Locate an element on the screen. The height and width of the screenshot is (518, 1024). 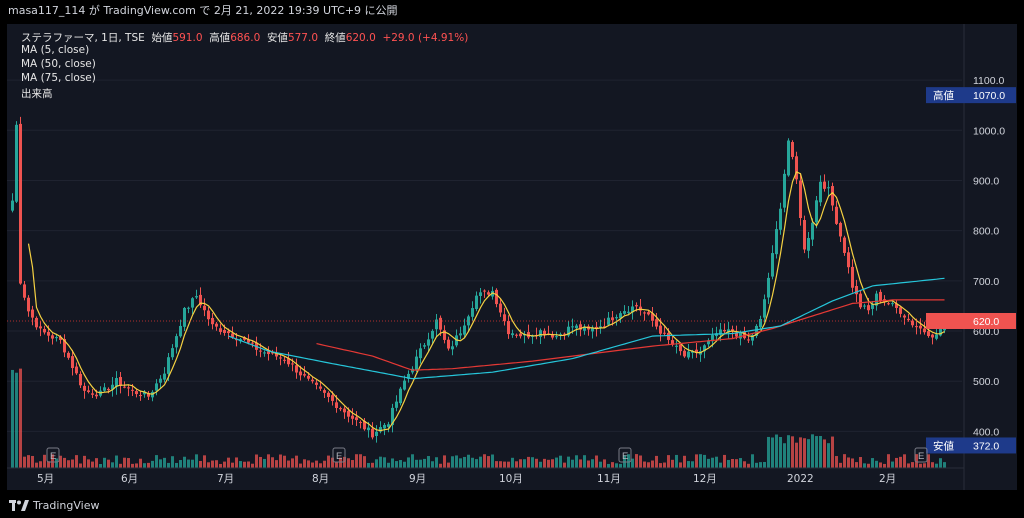
legend-ma5: MA (5, close) is located at coordinates (55, 50).